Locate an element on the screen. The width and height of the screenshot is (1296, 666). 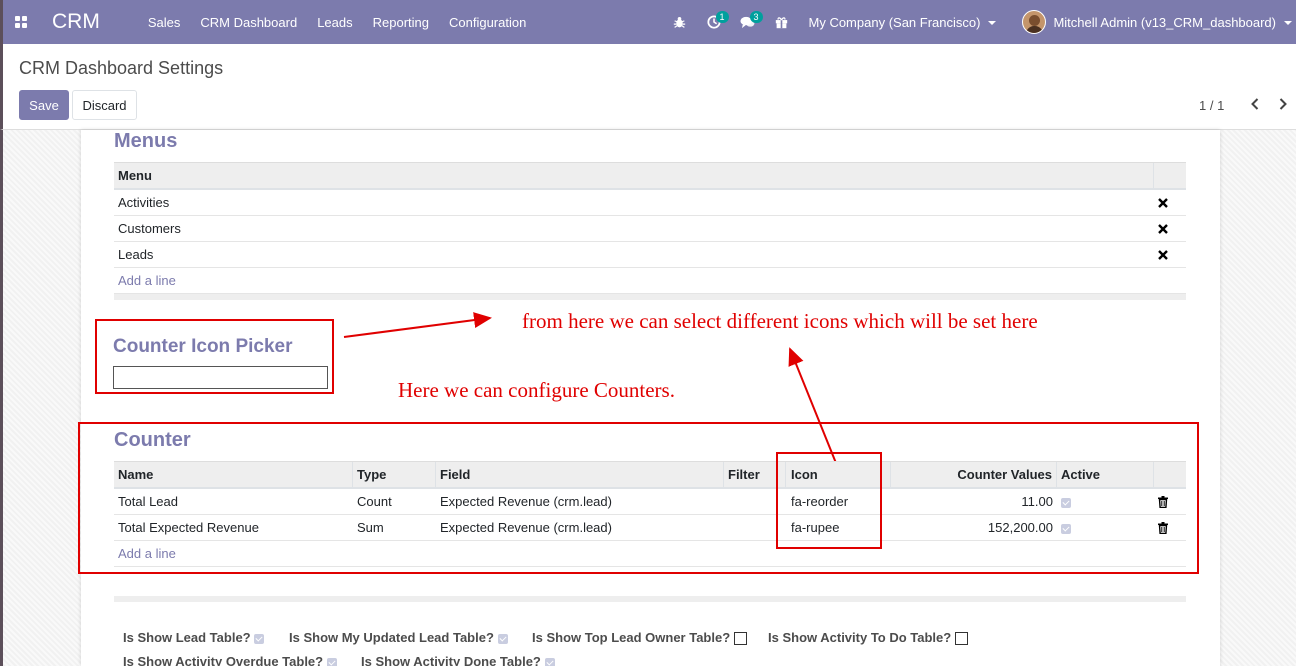
option-label: Is Show Activity To Do Table? is located at coordinates (860, 637).